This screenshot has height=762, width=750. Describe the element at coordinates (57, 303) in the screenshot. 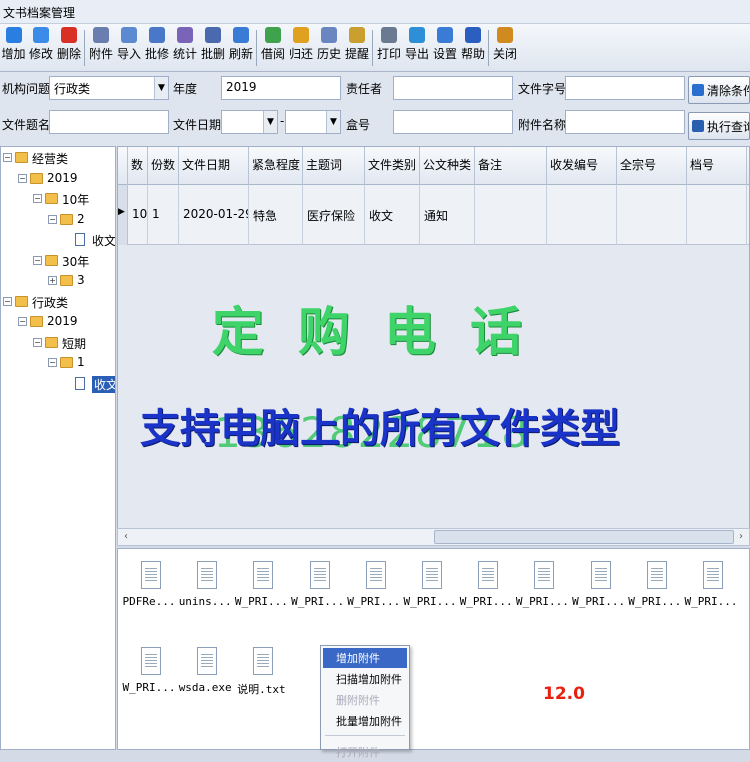

I see `tree-node: − 行政类` at that location.